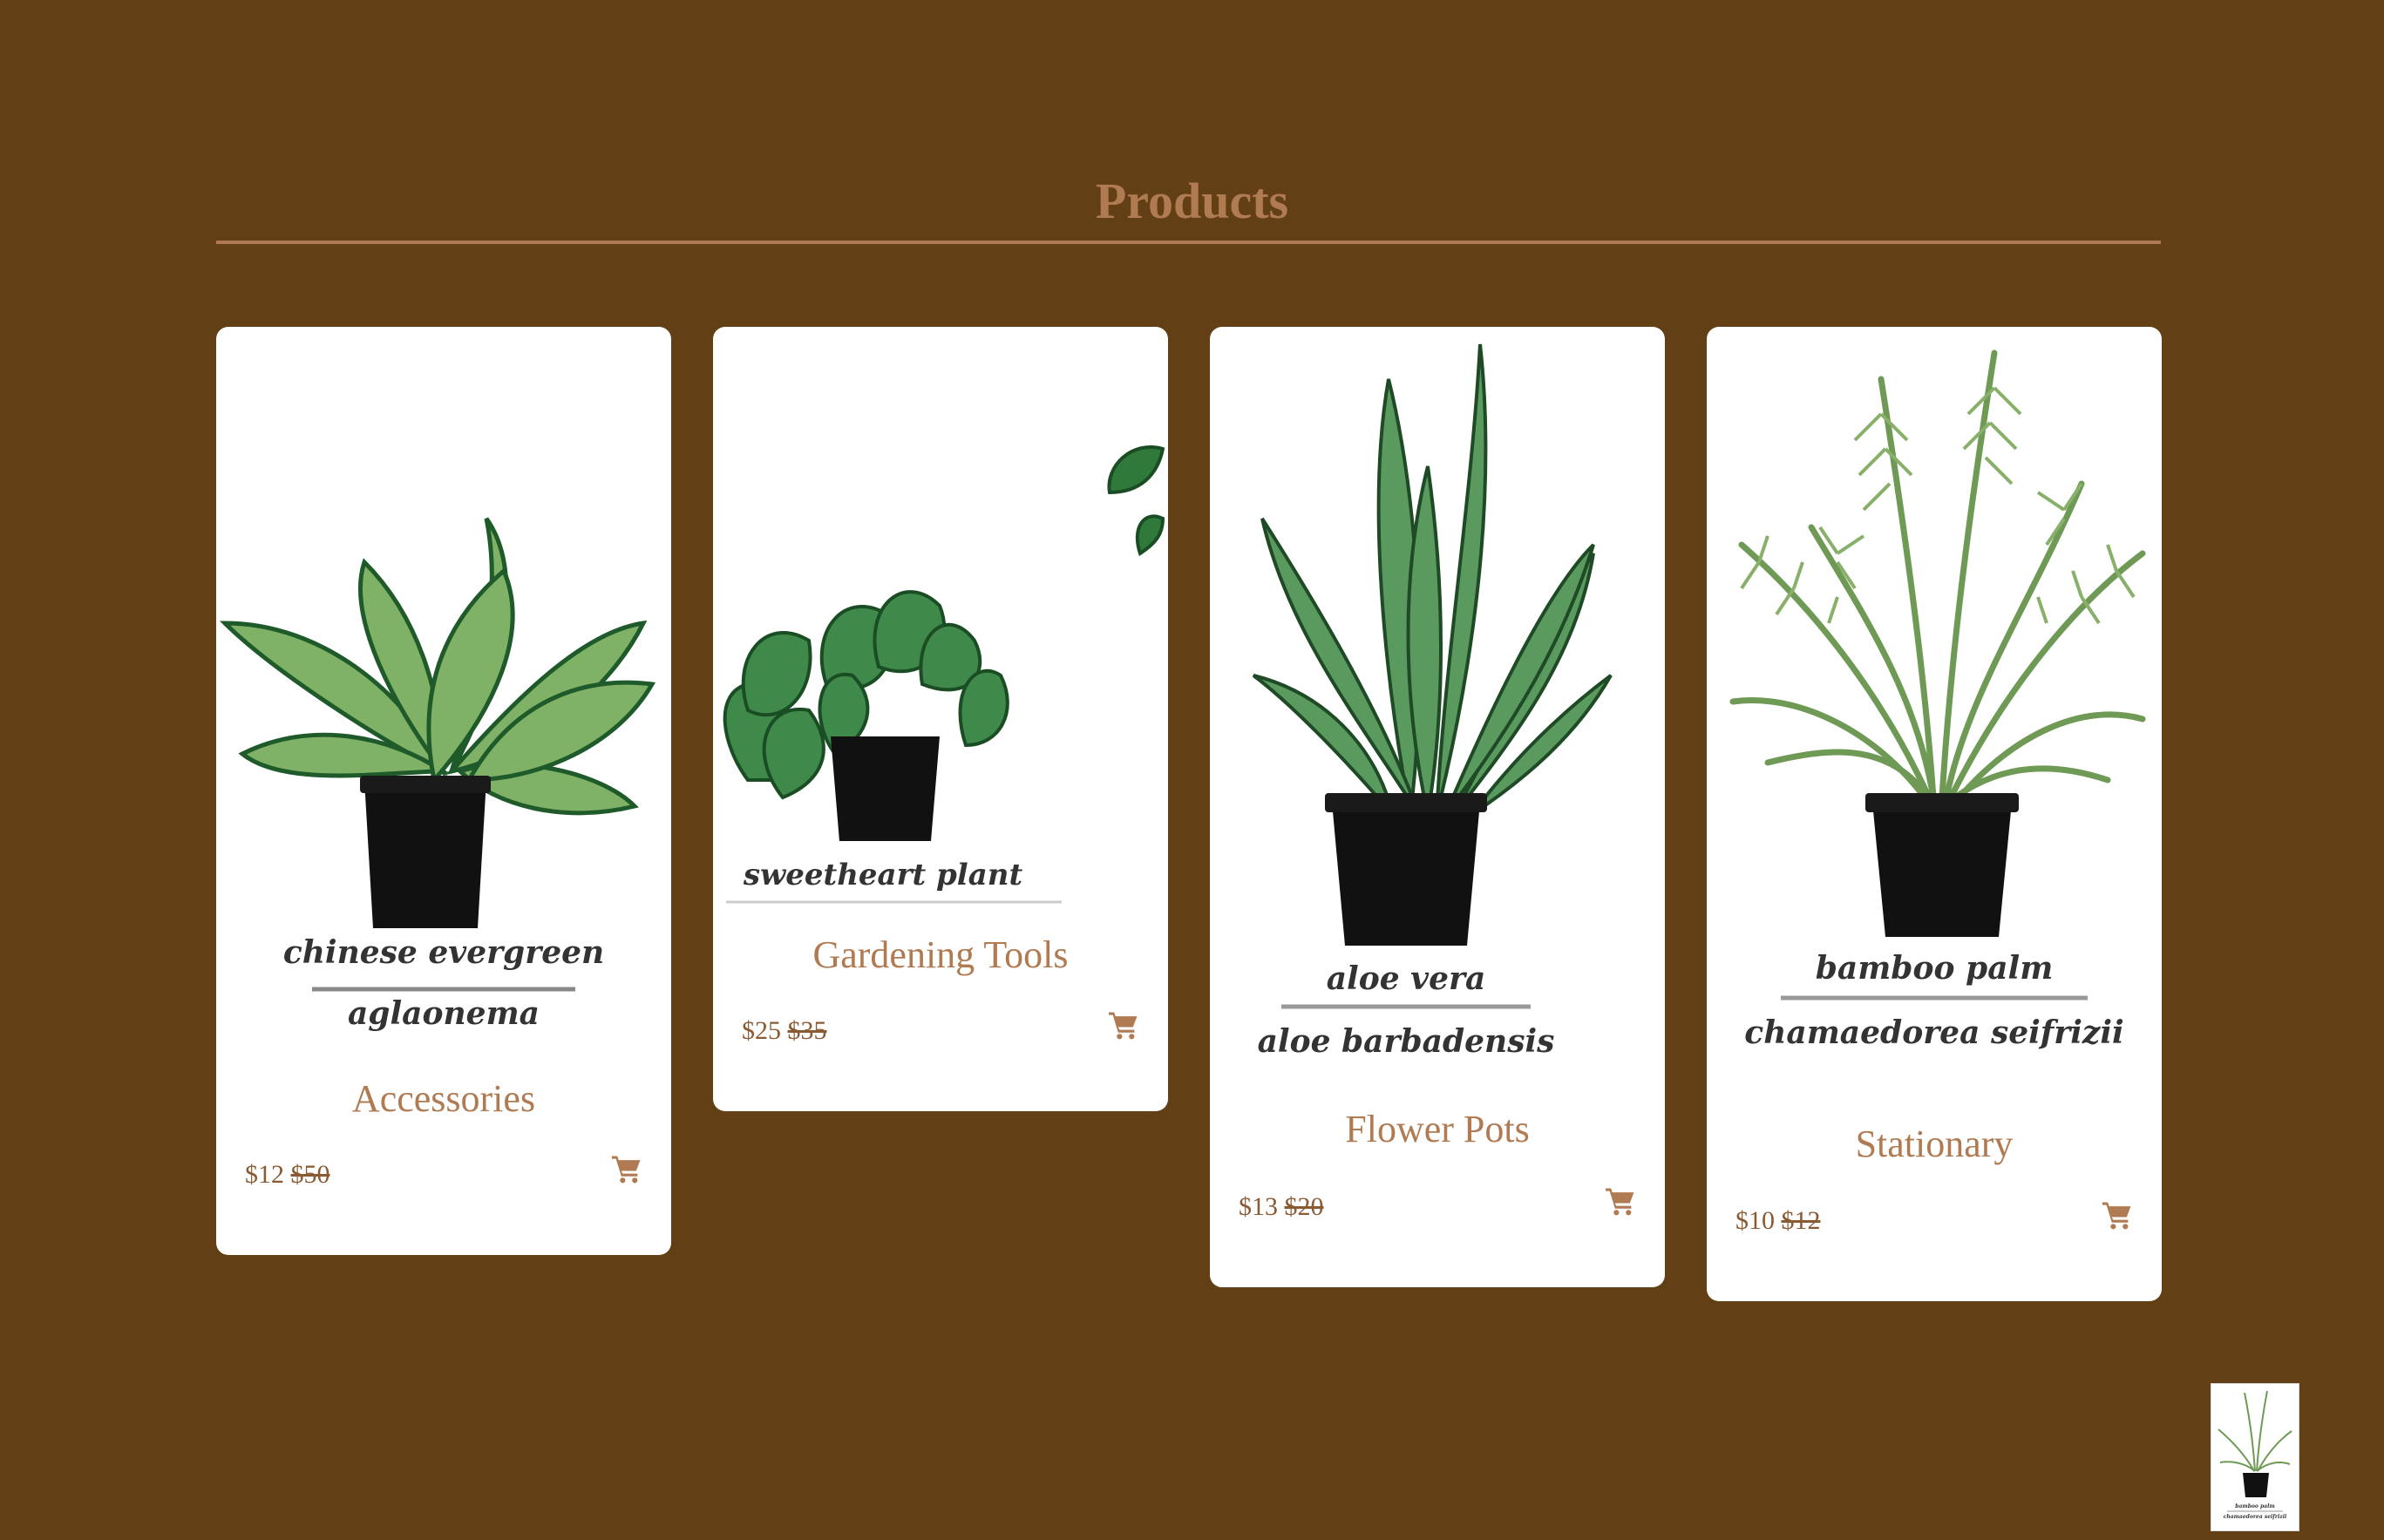 Image resolution: width=2384 pixels, height=1540 pixels. Describe the element at coordinates (1258, 1206) in the screenshot. I see `current-price: $13` at that location.